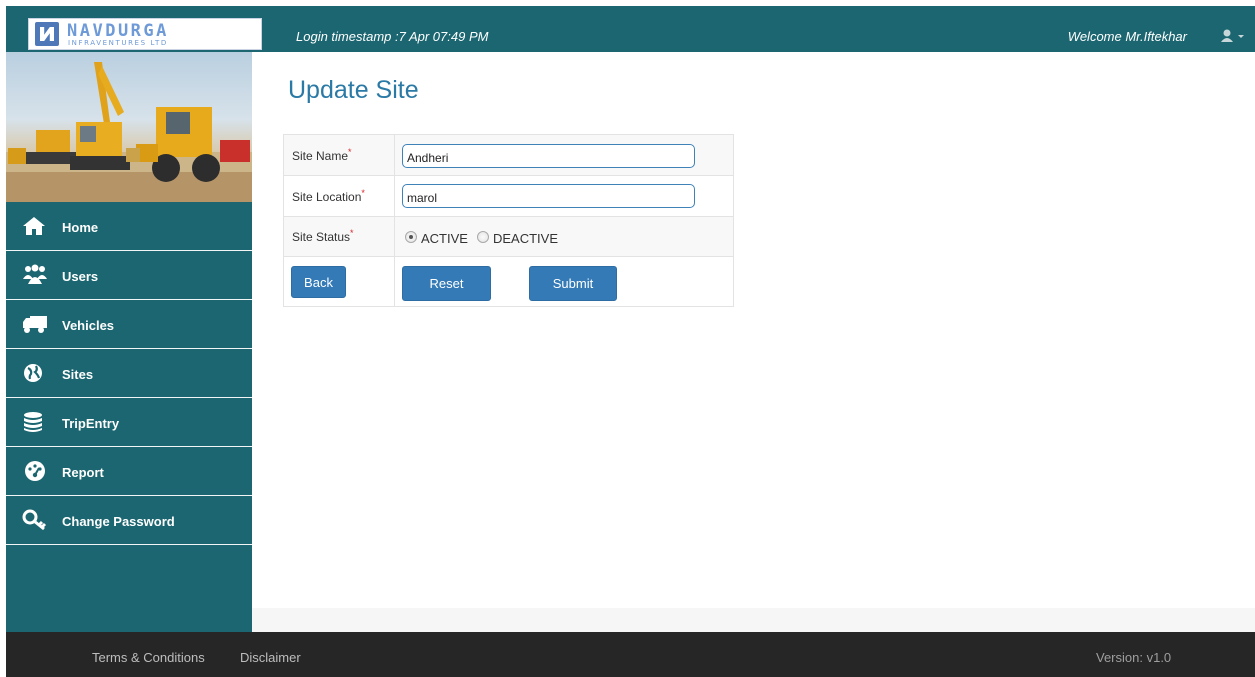 The height and width of the screenshot is (677, 1255). What do you see at coordinates (34, 422) in the screenshot?
I see `database-icon` at bounding box center [34, 422].